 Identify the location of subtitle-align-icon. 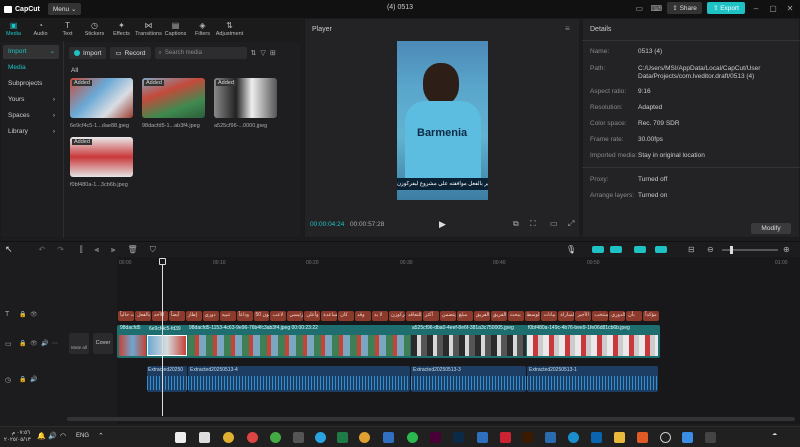
(661, 249).